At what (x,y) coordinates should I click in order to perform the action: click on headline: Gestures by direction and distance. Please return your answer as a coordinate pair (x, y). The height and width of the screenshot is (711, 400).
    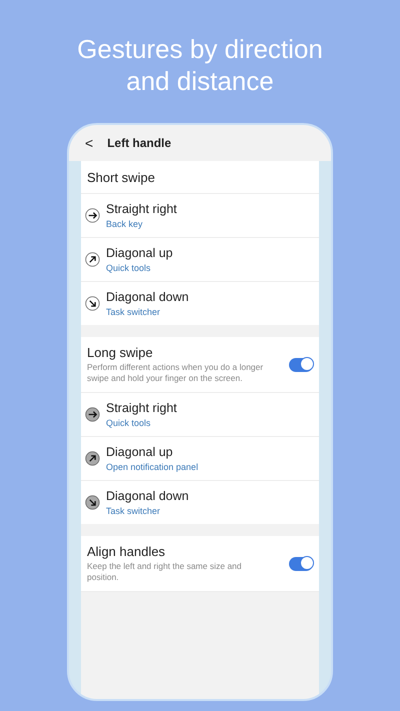
    Looking at the image, I should click on (200, 65).